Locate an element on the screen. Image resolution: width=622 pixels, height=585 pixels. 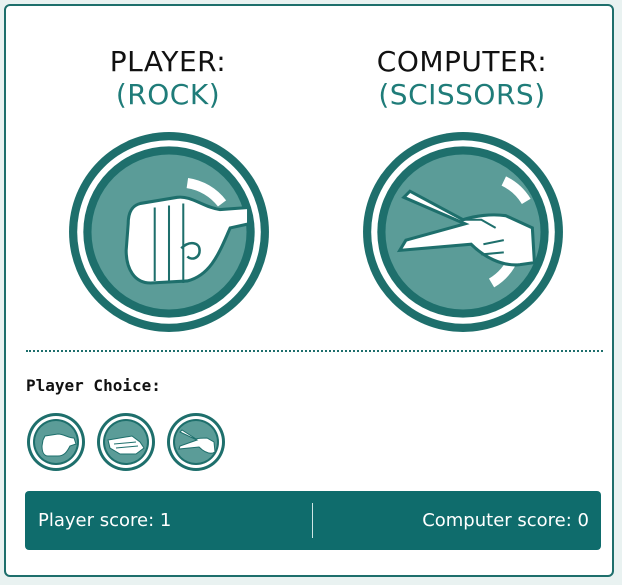
score-bar: Player score: 1 Computer score: 0 is located at coordinates (313, 520).